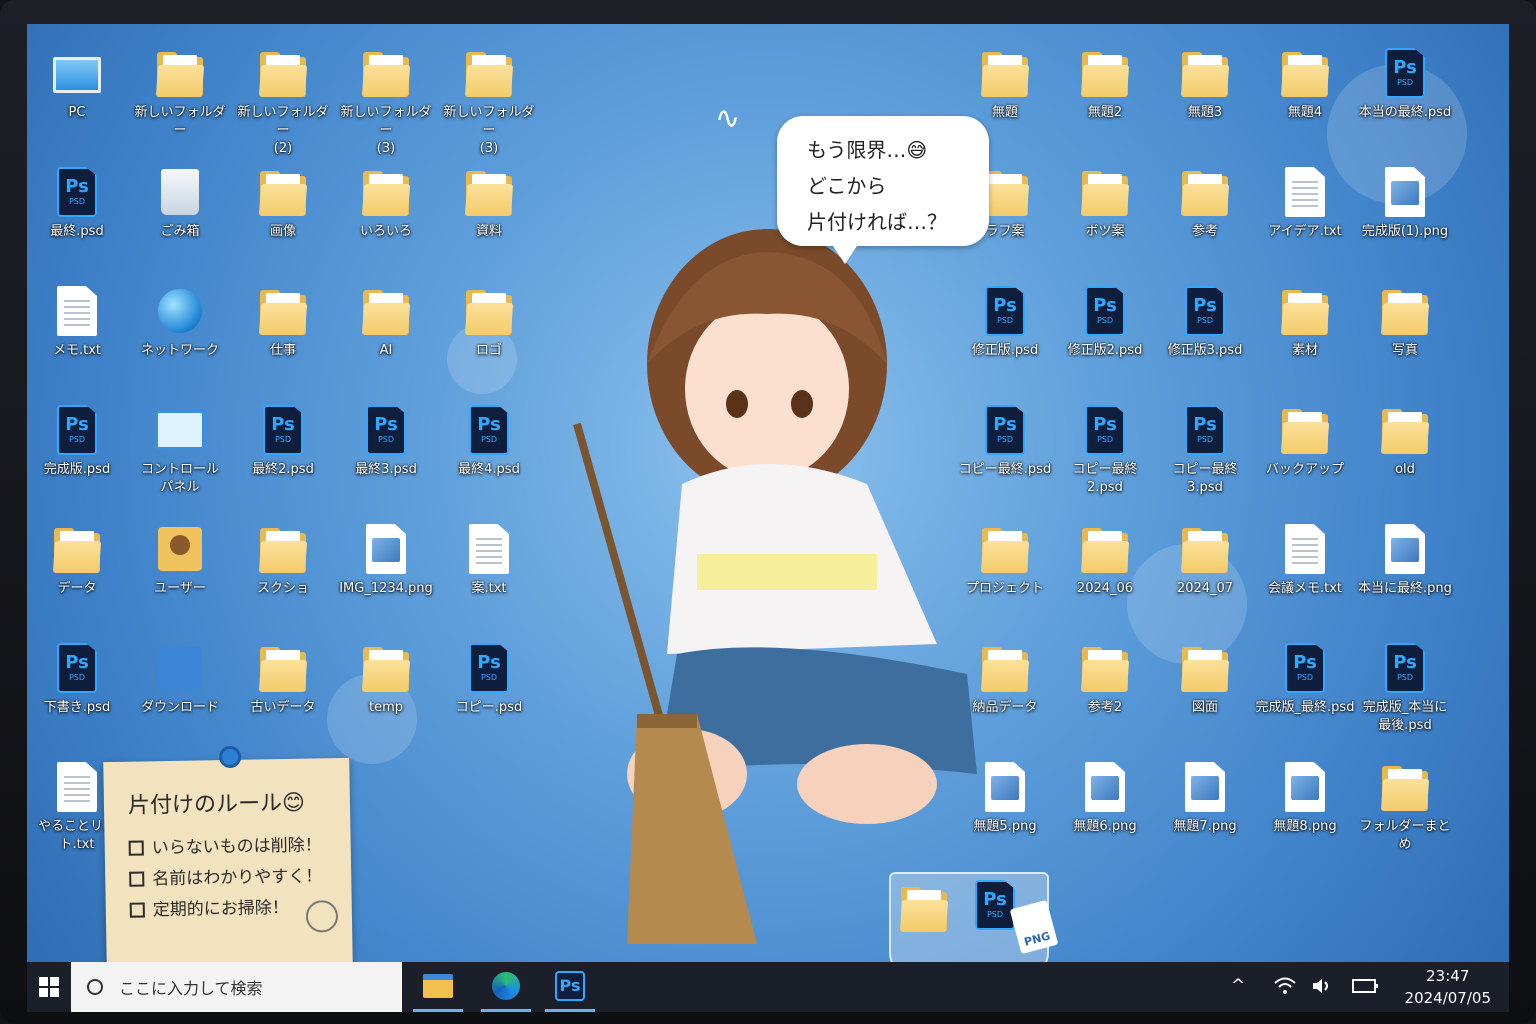  I want to click on desktop-icon-label: 参考, so click(1204, 231).